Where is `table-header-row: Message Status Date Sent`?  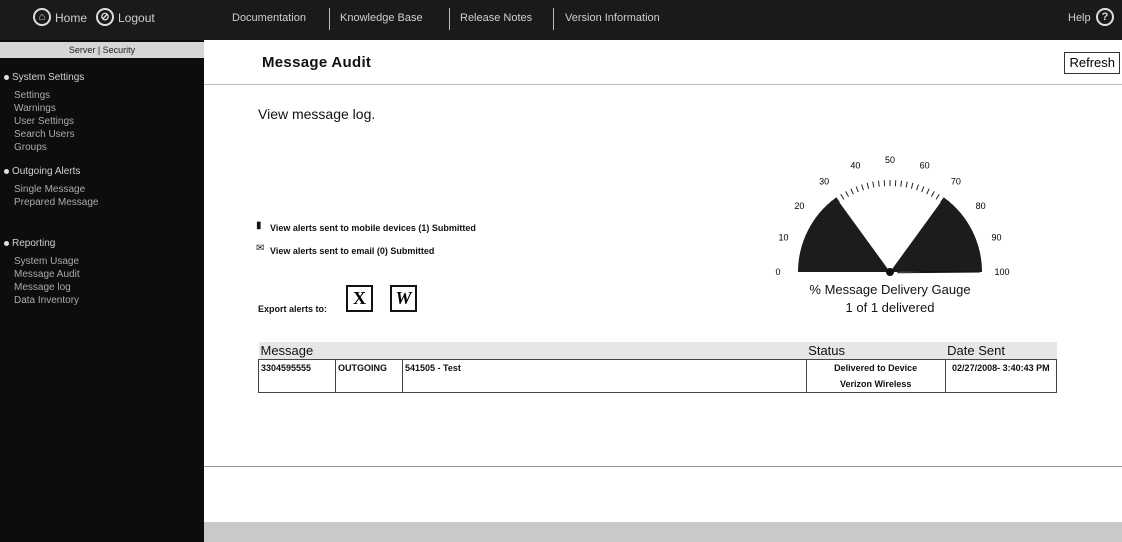 table-header-row: Message Status Date Sent is located at coordinates (657, 351).